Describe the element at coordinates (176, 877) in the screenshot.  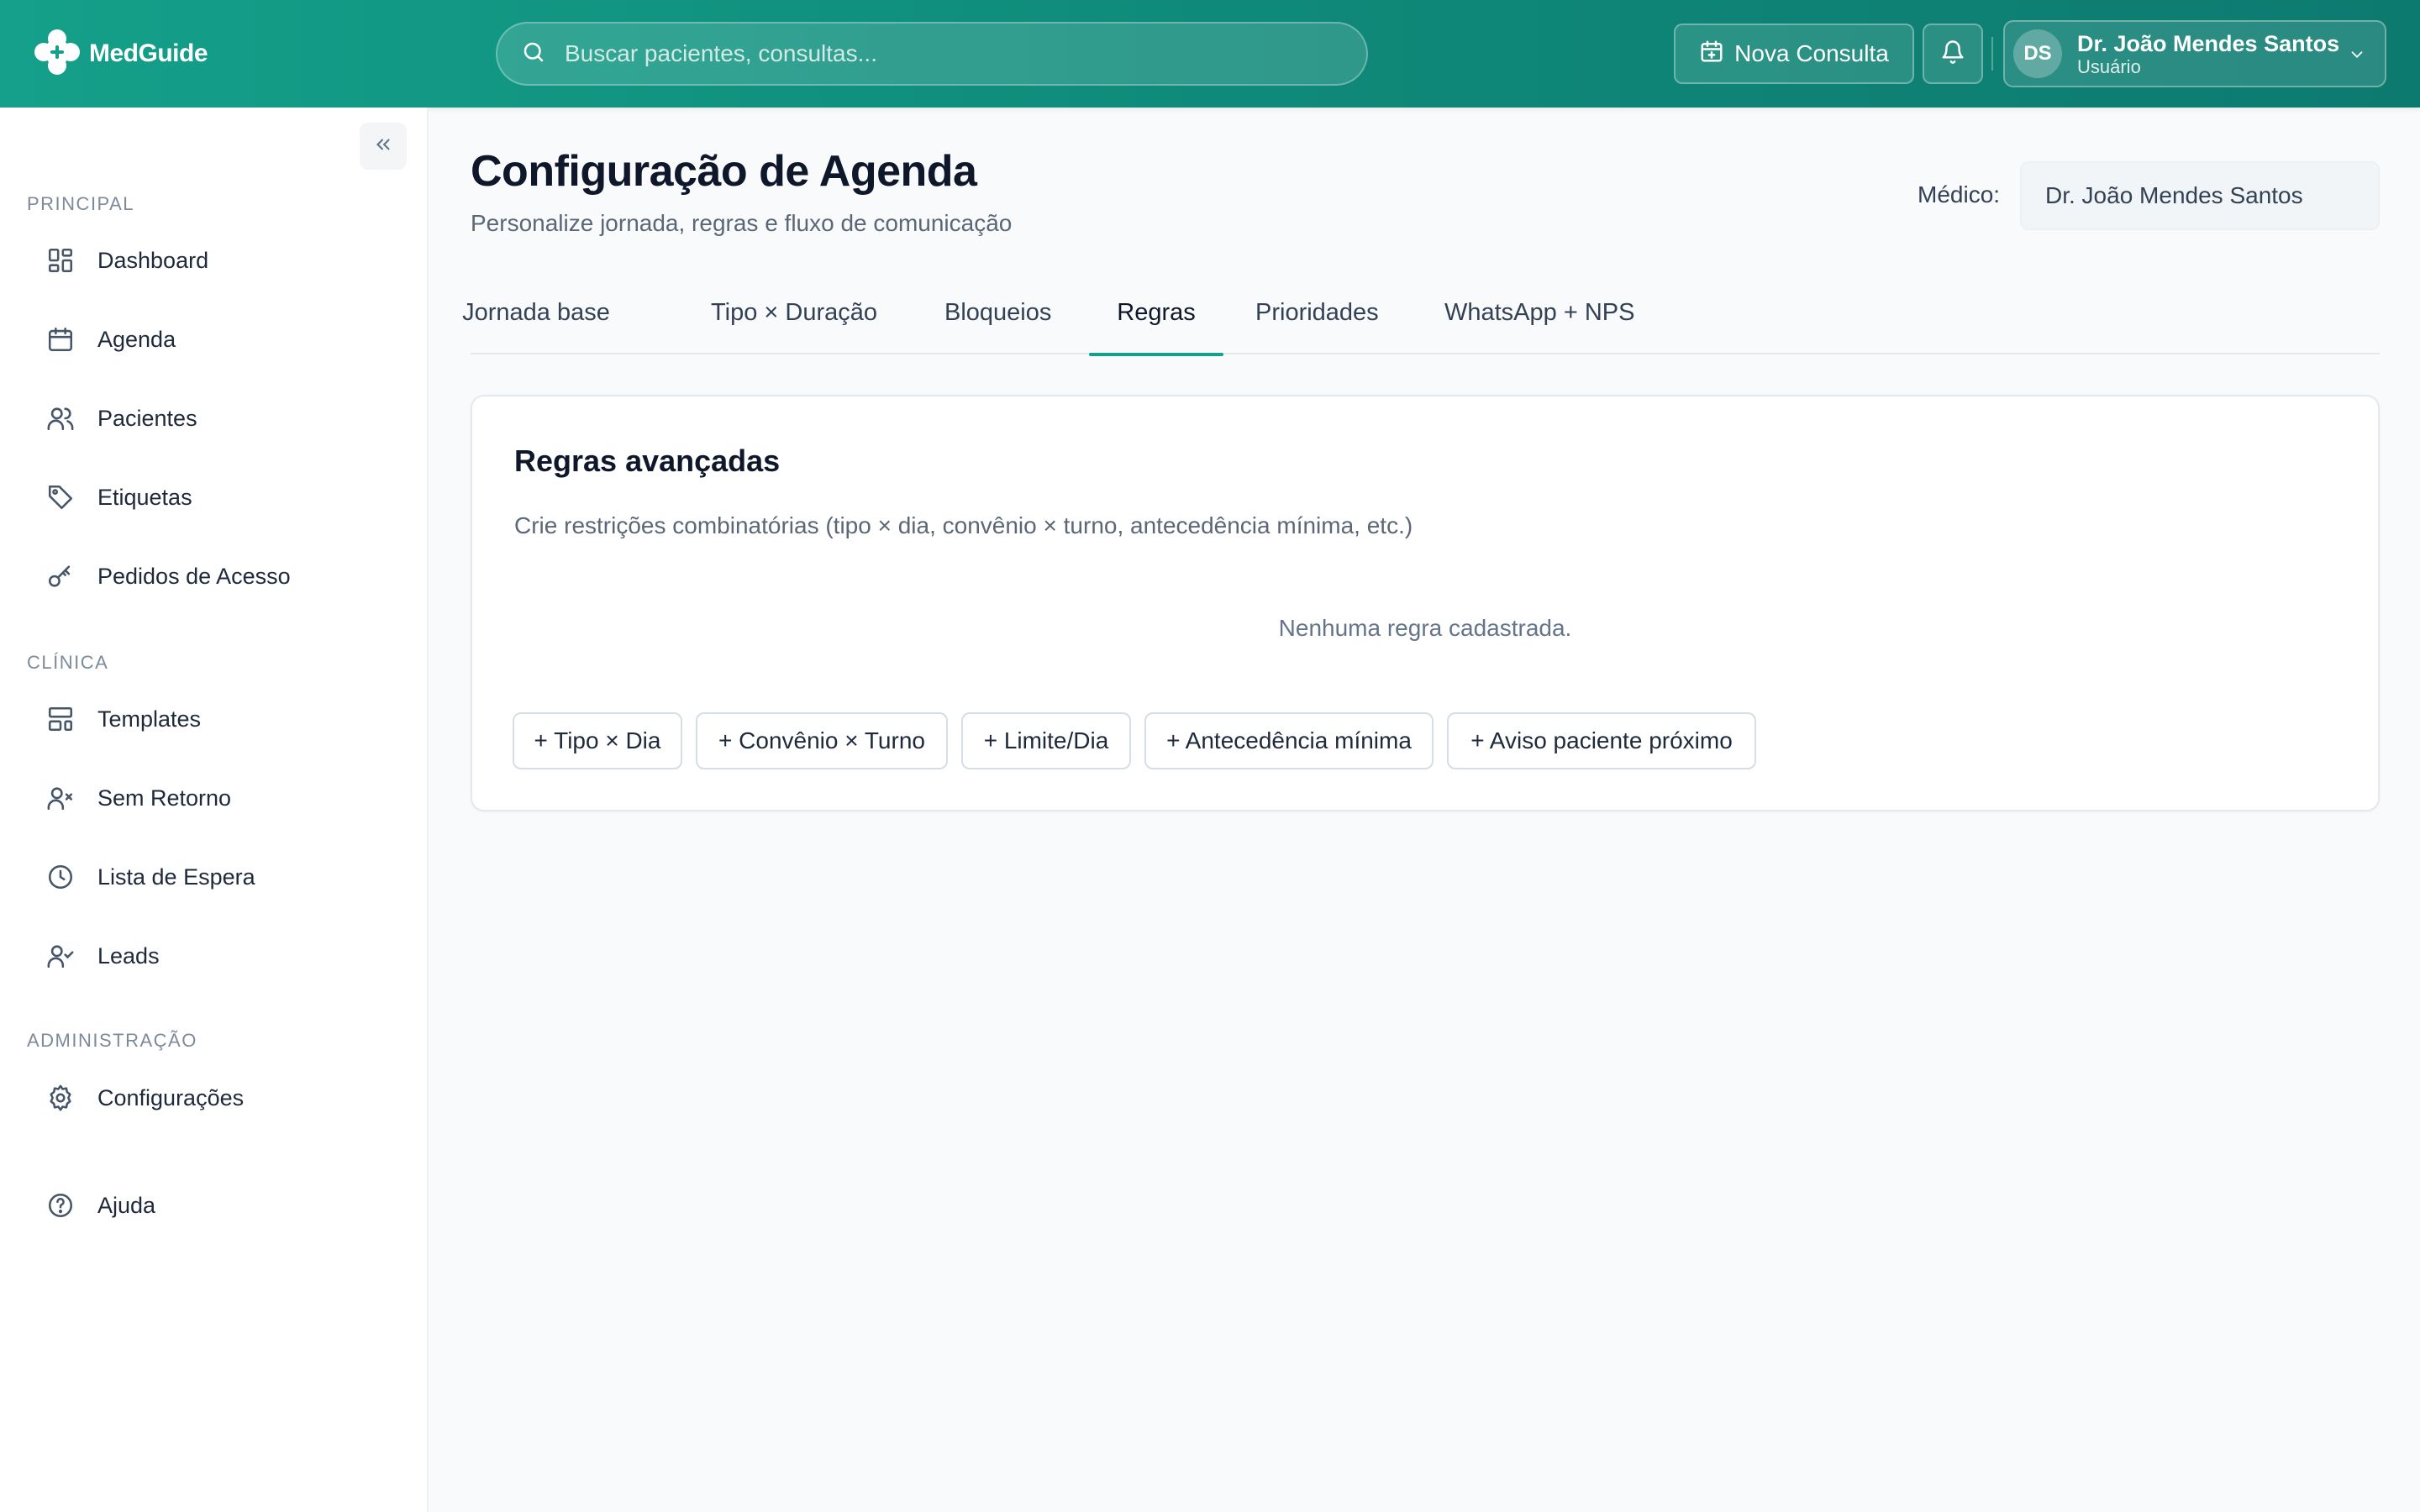
I see `sidebar-item-label: Lista de Espera` at that location.